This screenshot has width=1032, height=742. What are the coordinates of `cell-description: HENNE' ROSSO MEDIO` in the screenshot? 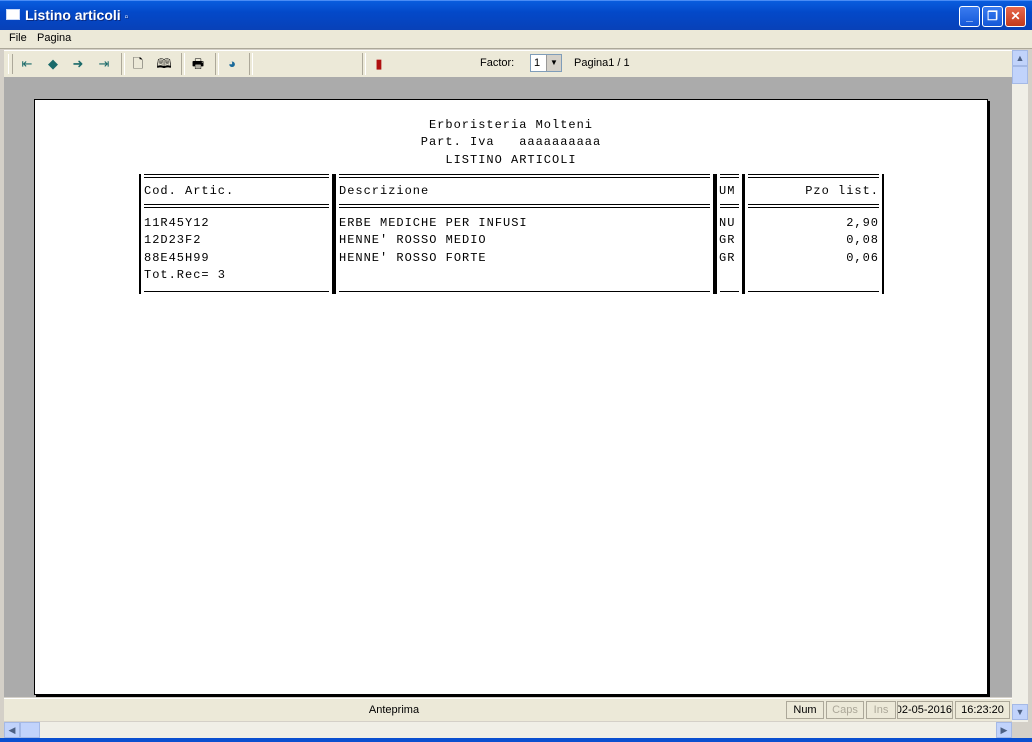 It's located at (413, 240).